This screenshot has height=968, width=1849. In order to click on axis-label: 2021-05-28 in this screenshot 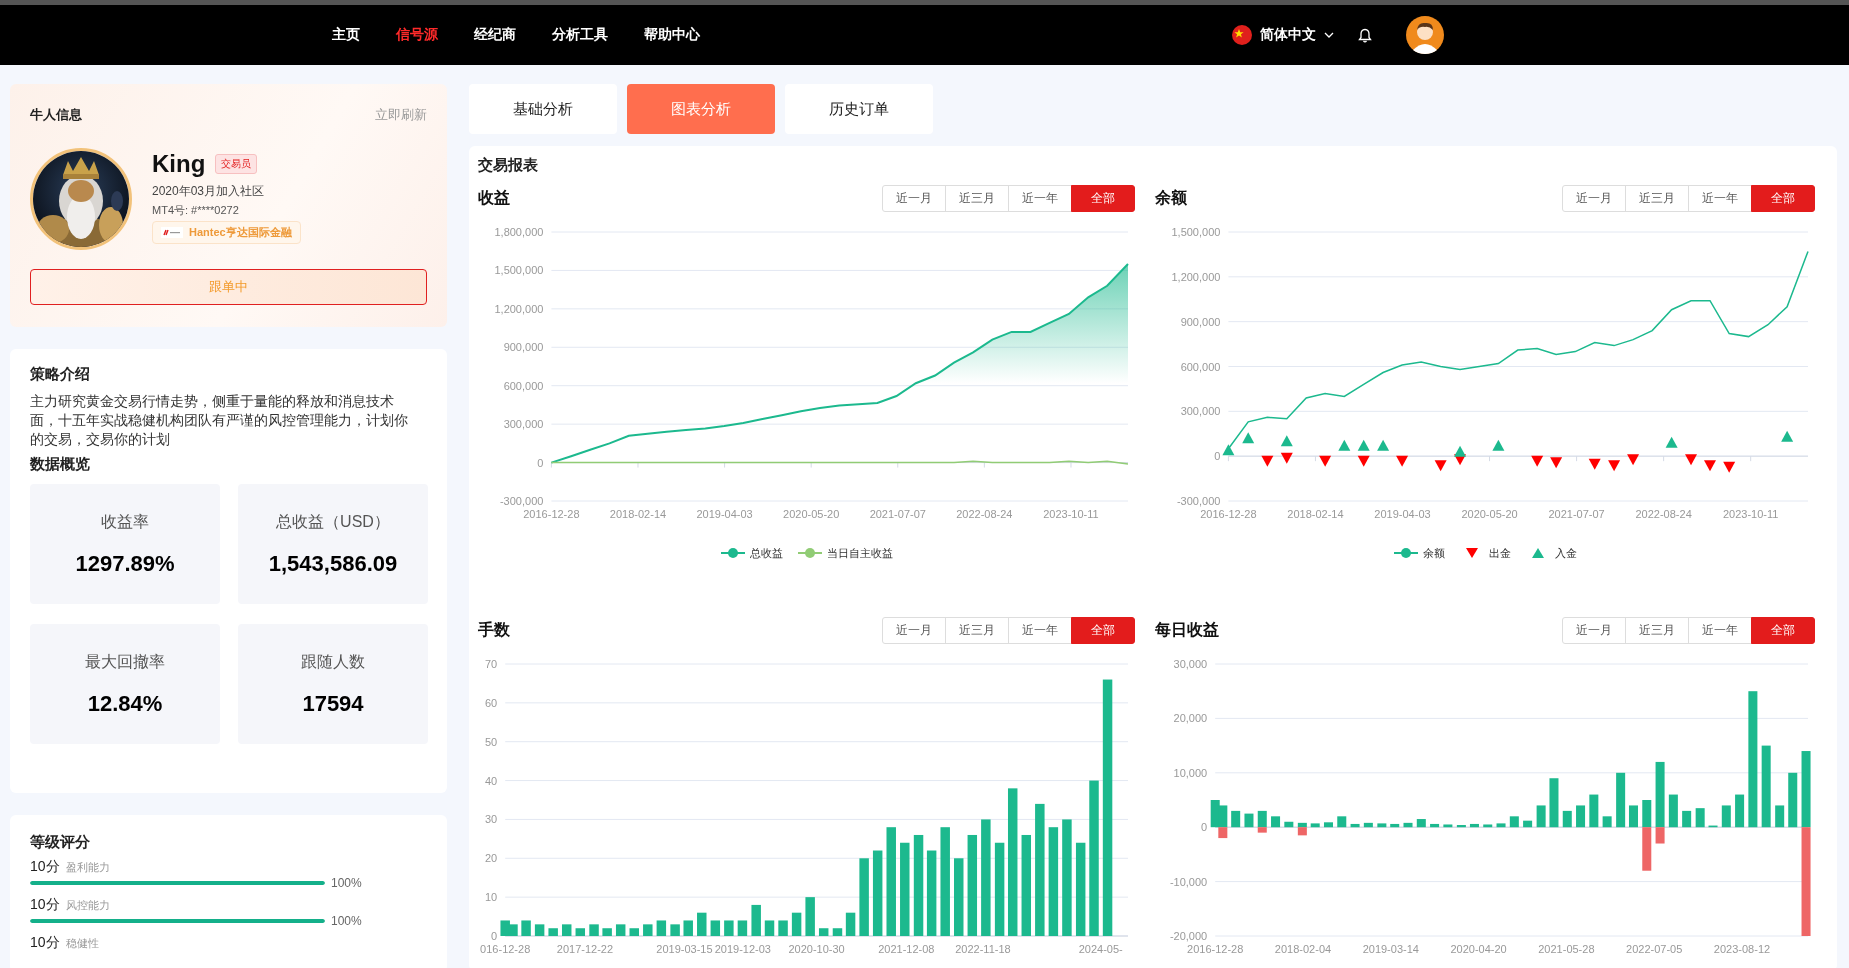, I will do `click(1566, 949)`.